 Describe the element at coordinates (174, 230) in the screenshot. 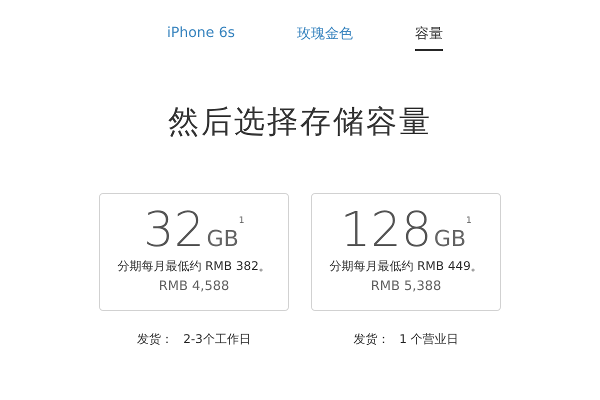

I see `capacity-amount: 32` at that location.